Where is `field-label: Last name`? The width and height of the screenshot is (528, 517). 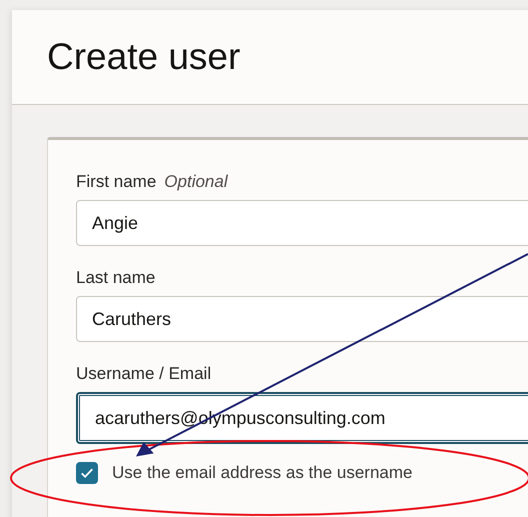 field-label: Last name is located at coordinates (116, 278).